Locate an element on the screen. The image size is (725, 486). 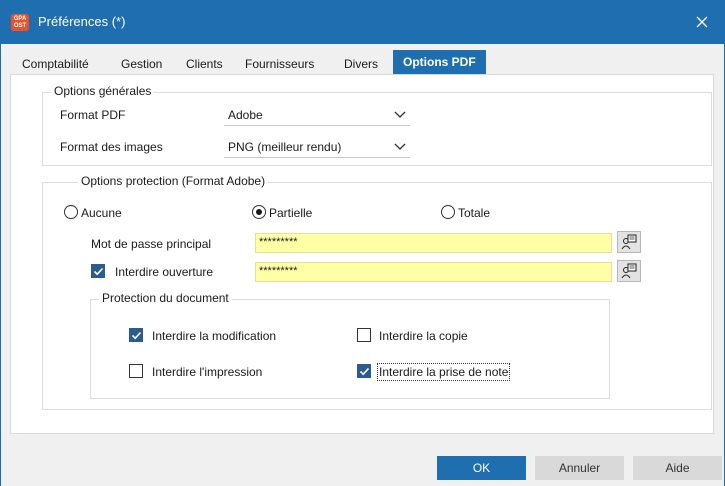
format-pdf-select: Adobe is located at coordinates (317, 115).